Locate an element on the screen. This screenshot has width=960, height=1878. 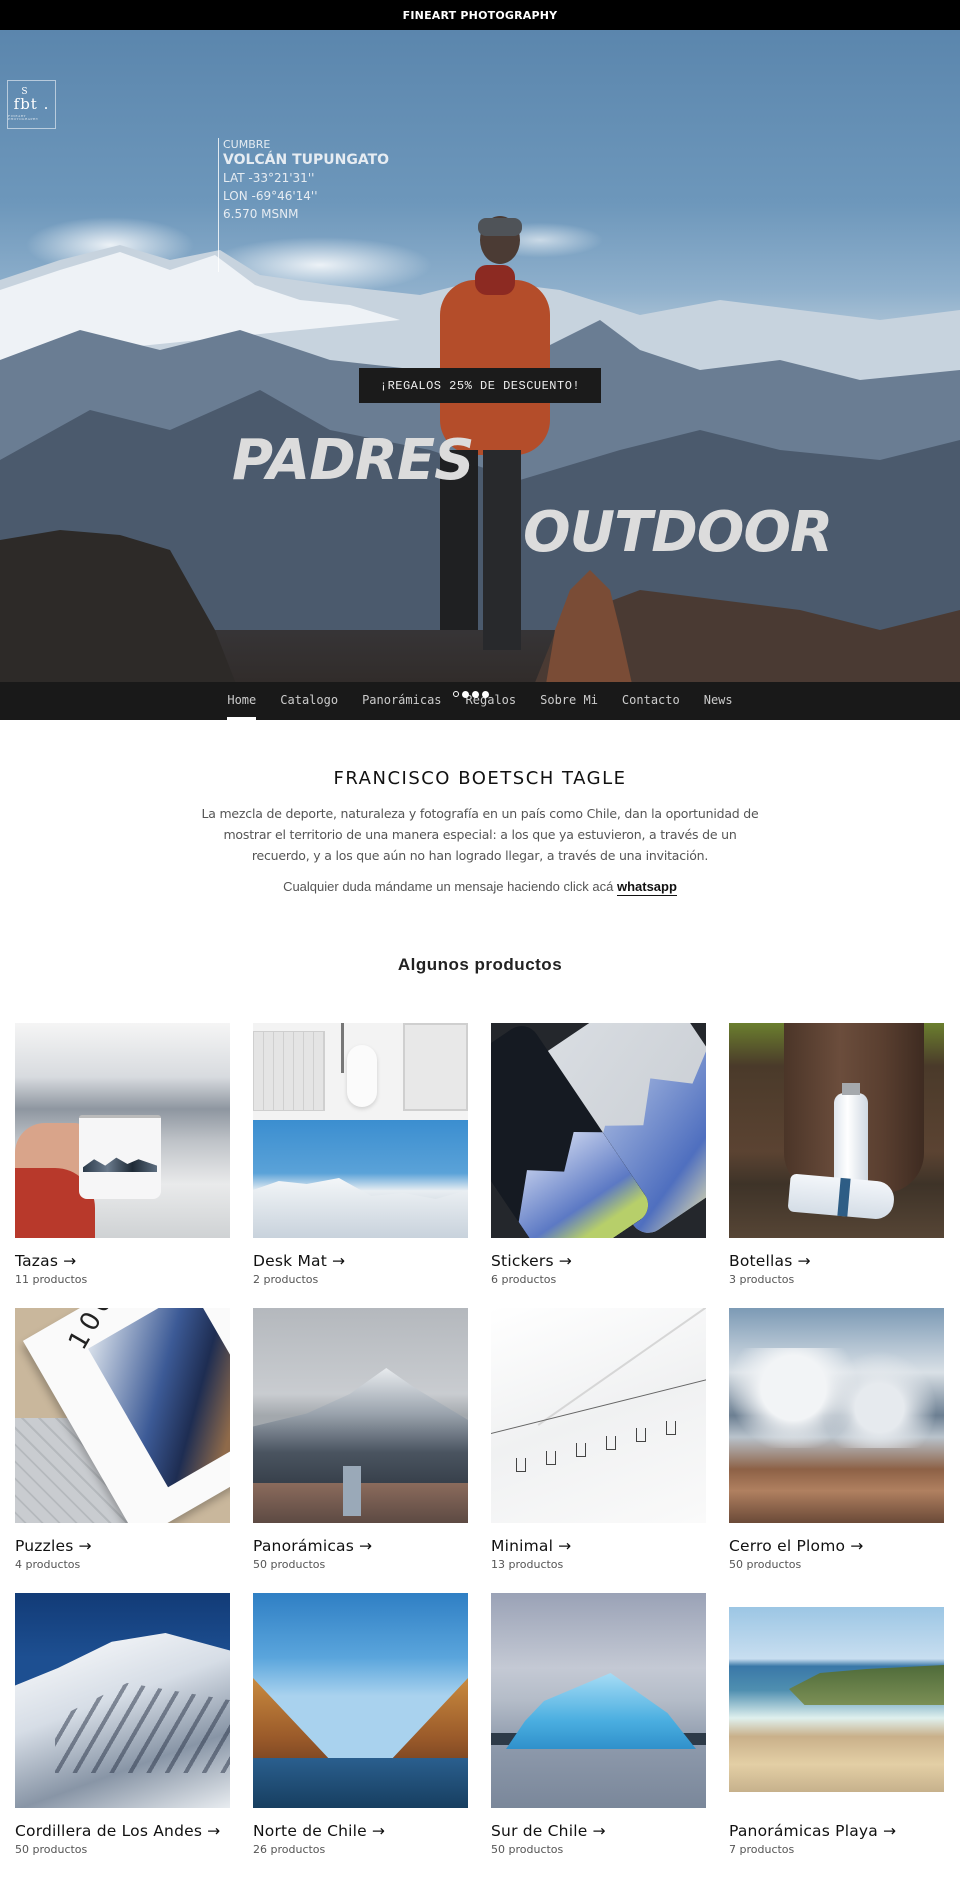
product-title: Botellas → is located at coordinates (836, 1261).